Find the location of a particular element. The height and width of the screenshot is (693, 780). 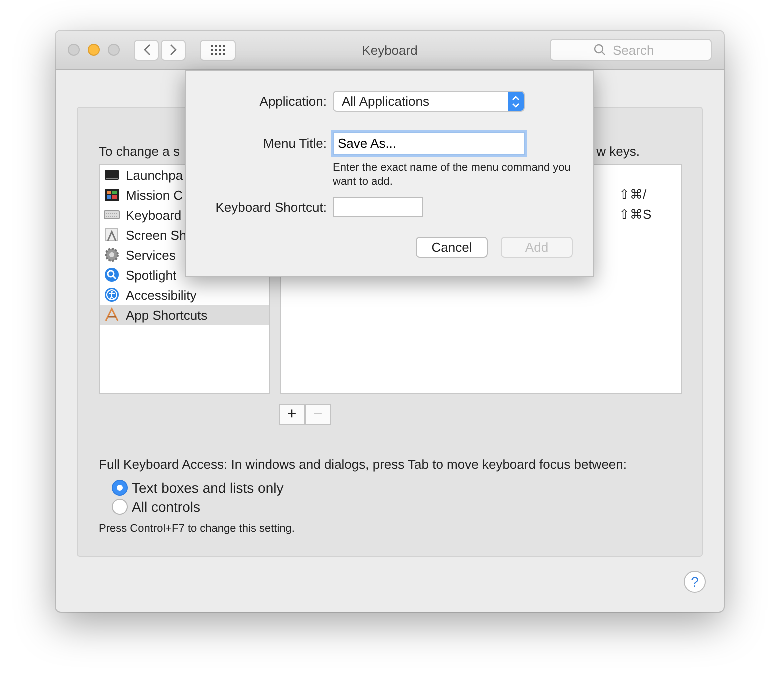

instruction-text: To change a s is located at coordinates (139, 151).